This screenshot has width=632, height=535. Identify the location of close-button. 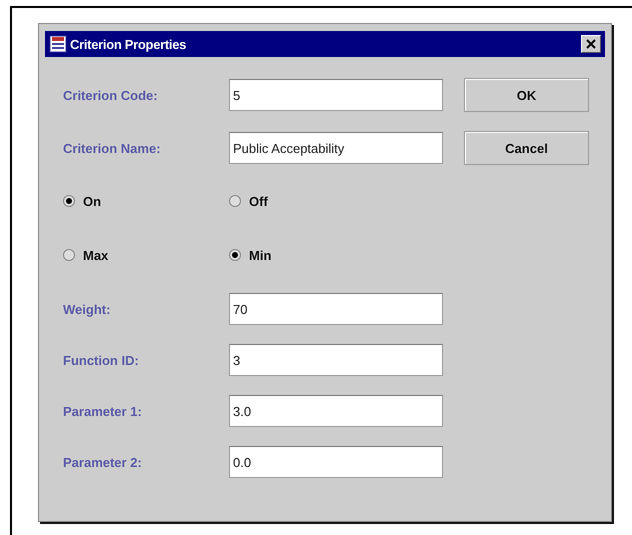
(591, 44).